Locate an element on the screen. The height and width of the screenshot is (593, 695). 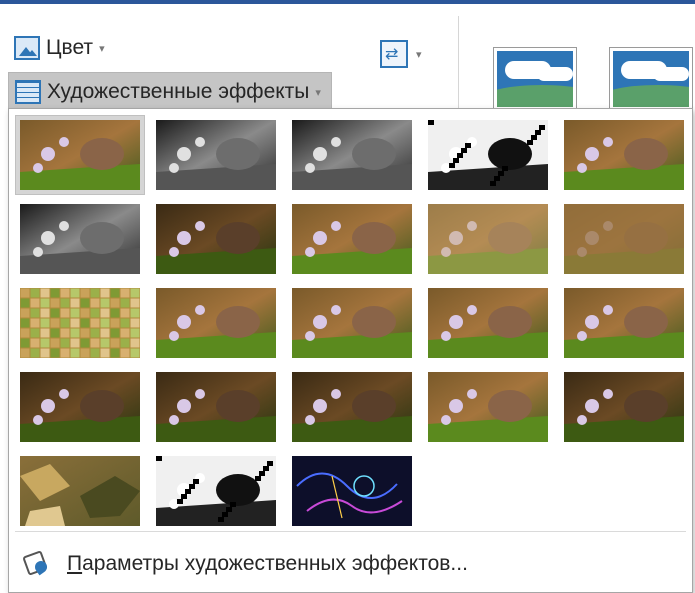
artistic-effects-icon is located at coordinates (28, 92).